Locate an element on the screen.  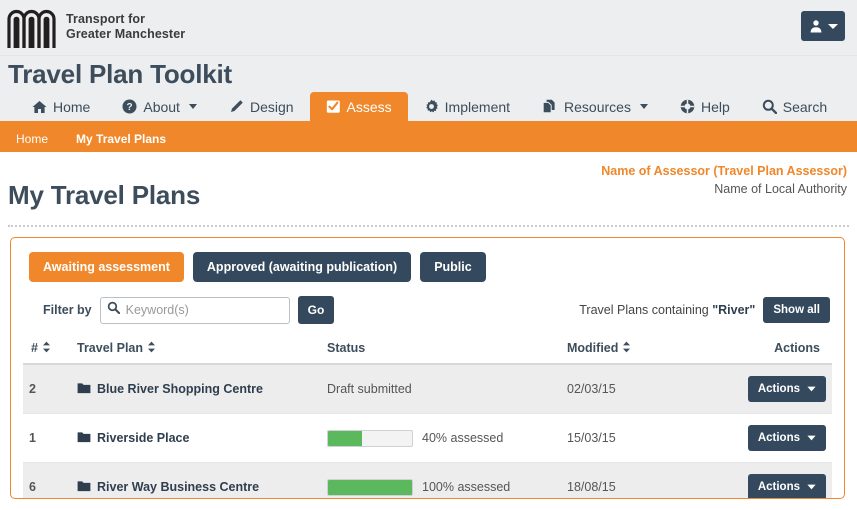
row-status: 40% assessed is located at coordinates (441, 438).